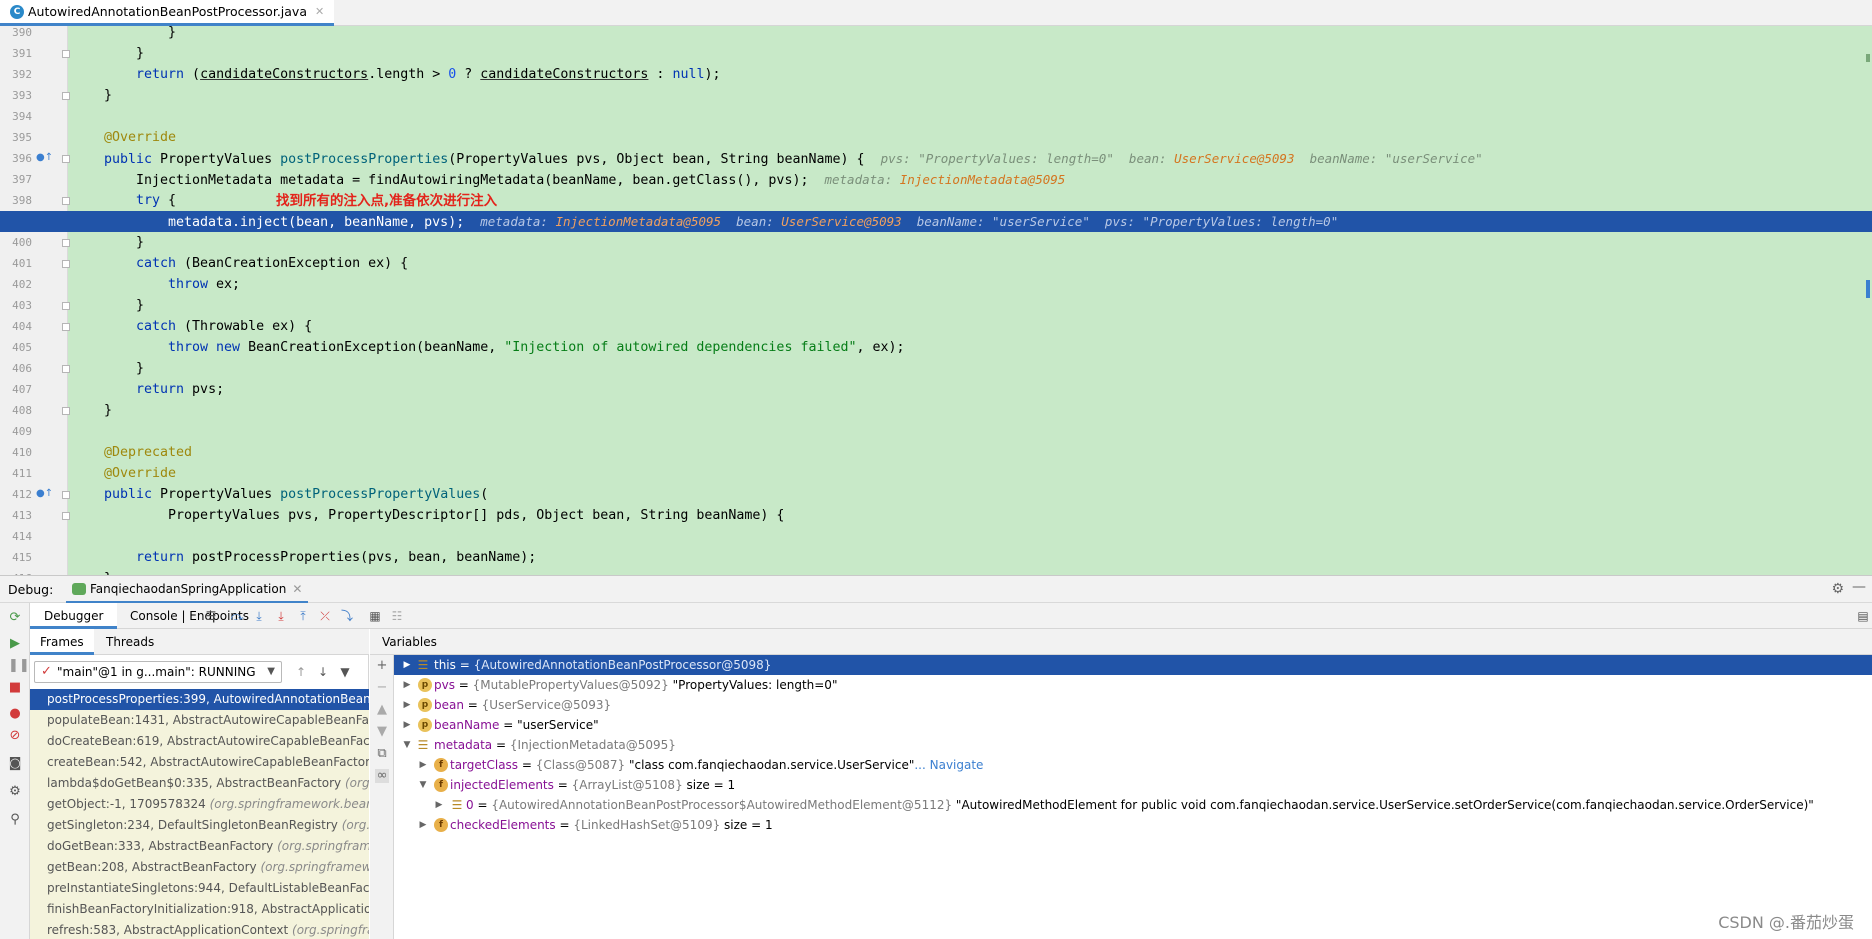 This screenshot has width=1872, height=939. I want to click on scroll-marker, so click(1868, 289).